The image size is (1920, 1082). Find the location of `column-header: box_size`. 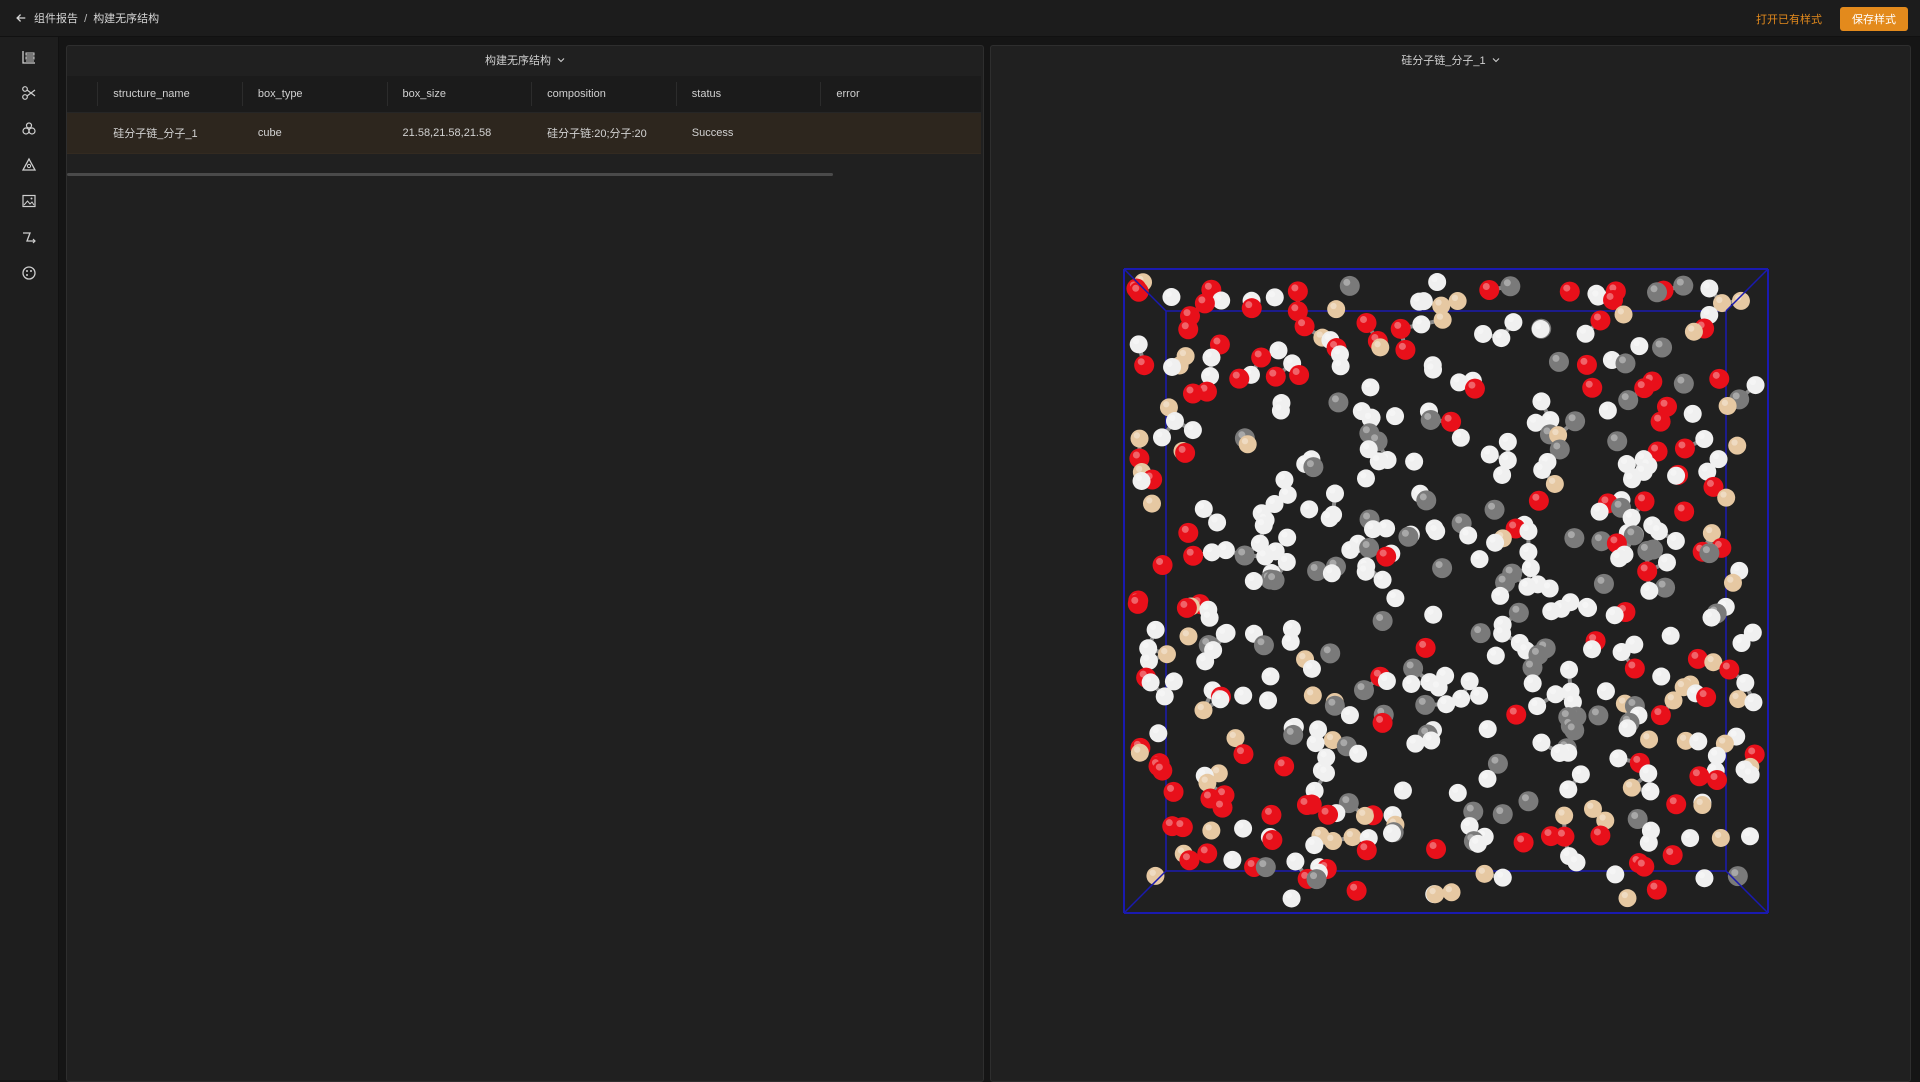

column-header: box_size is located at coordinates (475, 94).